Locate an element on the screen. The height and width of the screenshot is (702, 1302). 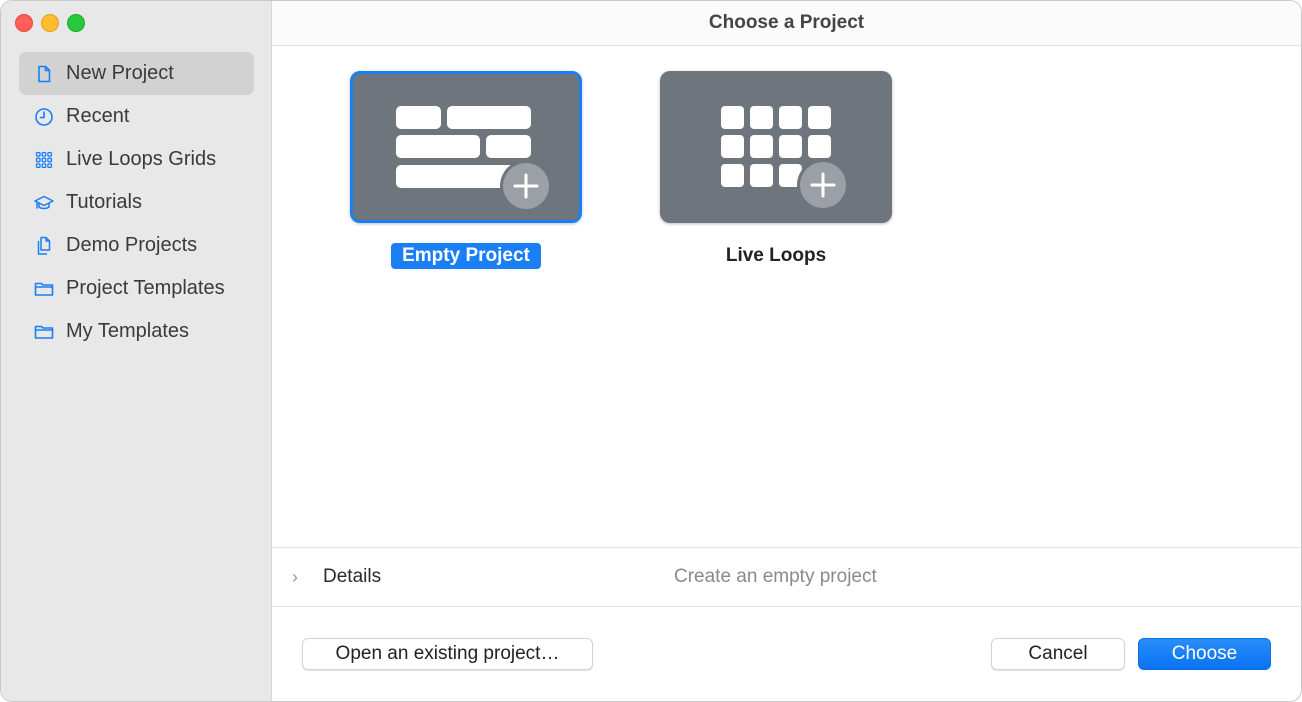
project-tiles: Empty Project Live Loops is located at coordinates (621, 170).